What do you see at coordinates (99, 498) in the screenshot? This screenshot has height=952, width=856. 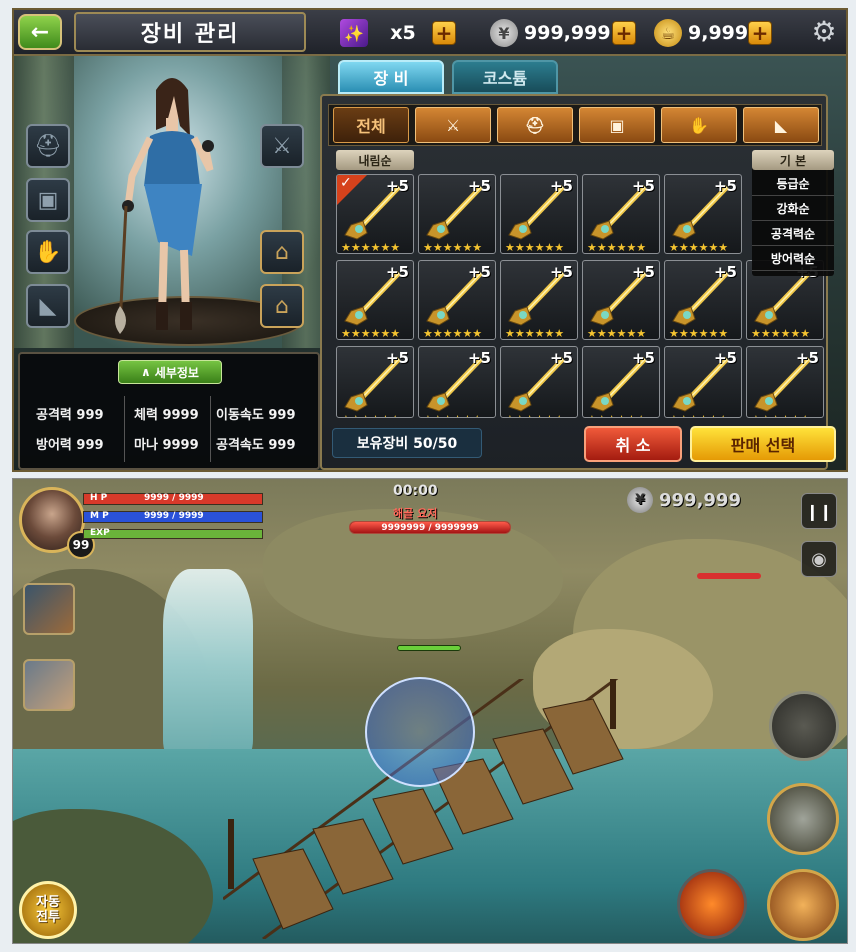 I see `hp-label: H P` at bounding box center [99, 498].